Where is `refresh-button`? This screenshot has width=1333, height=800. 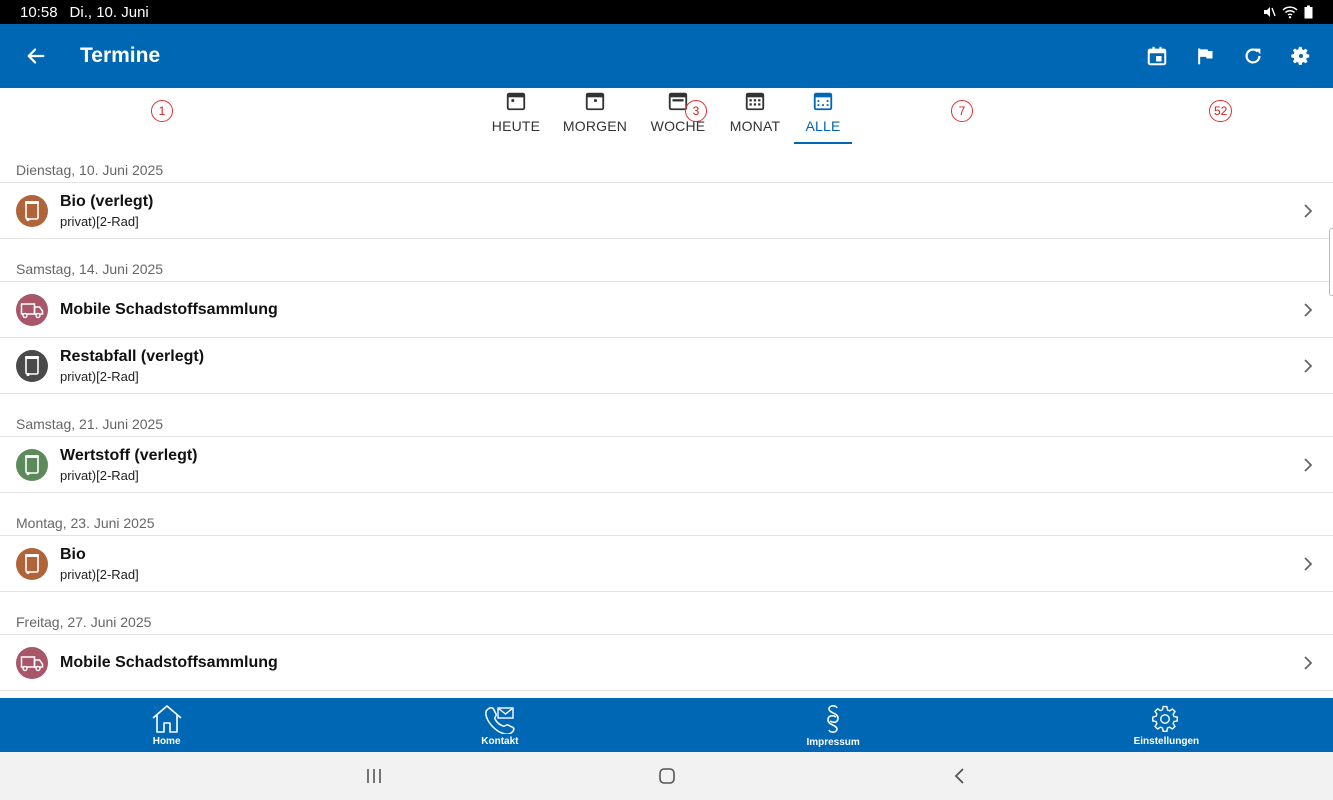
refresh-button is located at coordinates (1253, 56).